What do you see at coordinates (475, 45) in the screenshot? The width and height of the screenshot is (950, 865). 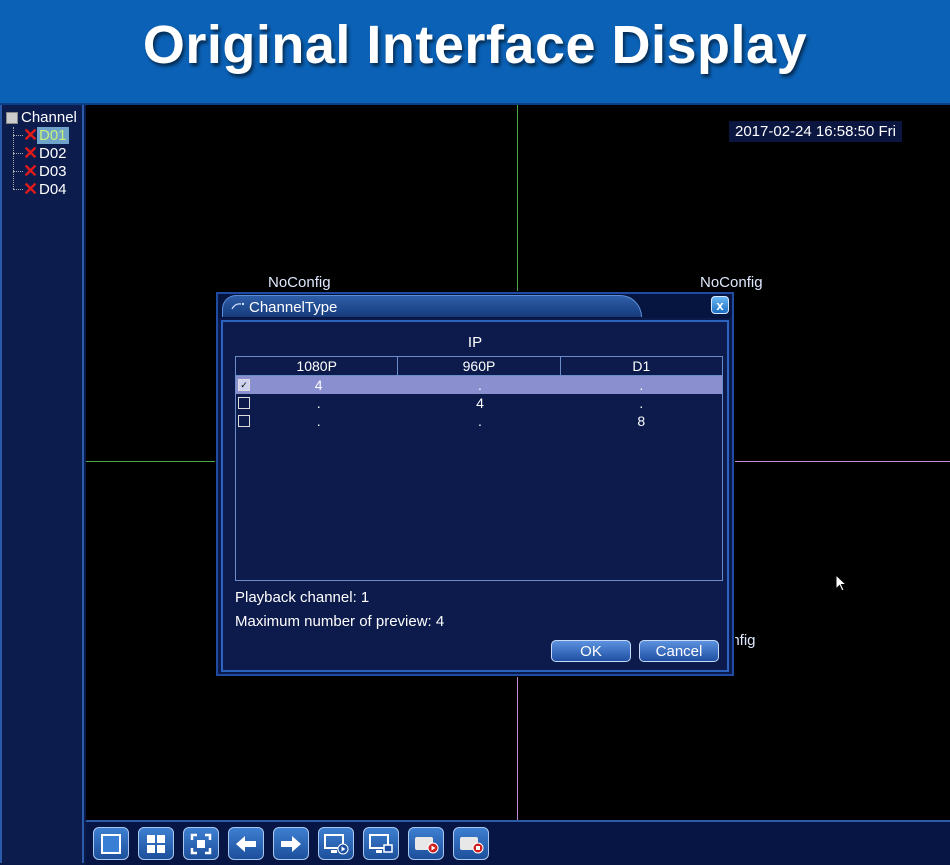 I see `banner-title: Original Interface Display` at bounding box center [475, 45].